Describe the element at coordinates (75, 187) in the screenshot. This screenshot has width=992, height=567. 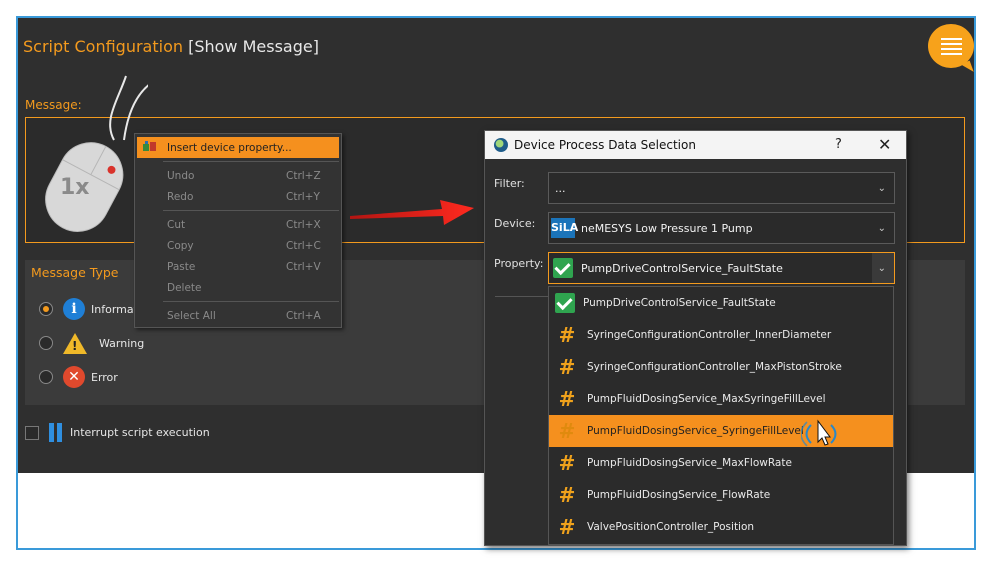
I see `mouse-badge: 1x` at that location.